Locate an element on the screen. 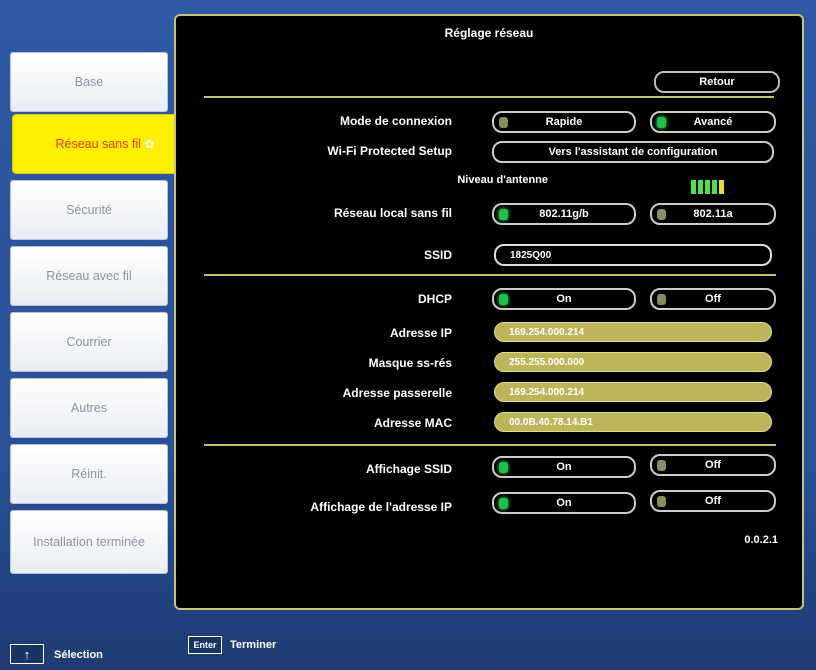 The height and width of the screenshot is (670, 816). connection-mode-label: Mode de connexion is located at coordinates (395, 121).